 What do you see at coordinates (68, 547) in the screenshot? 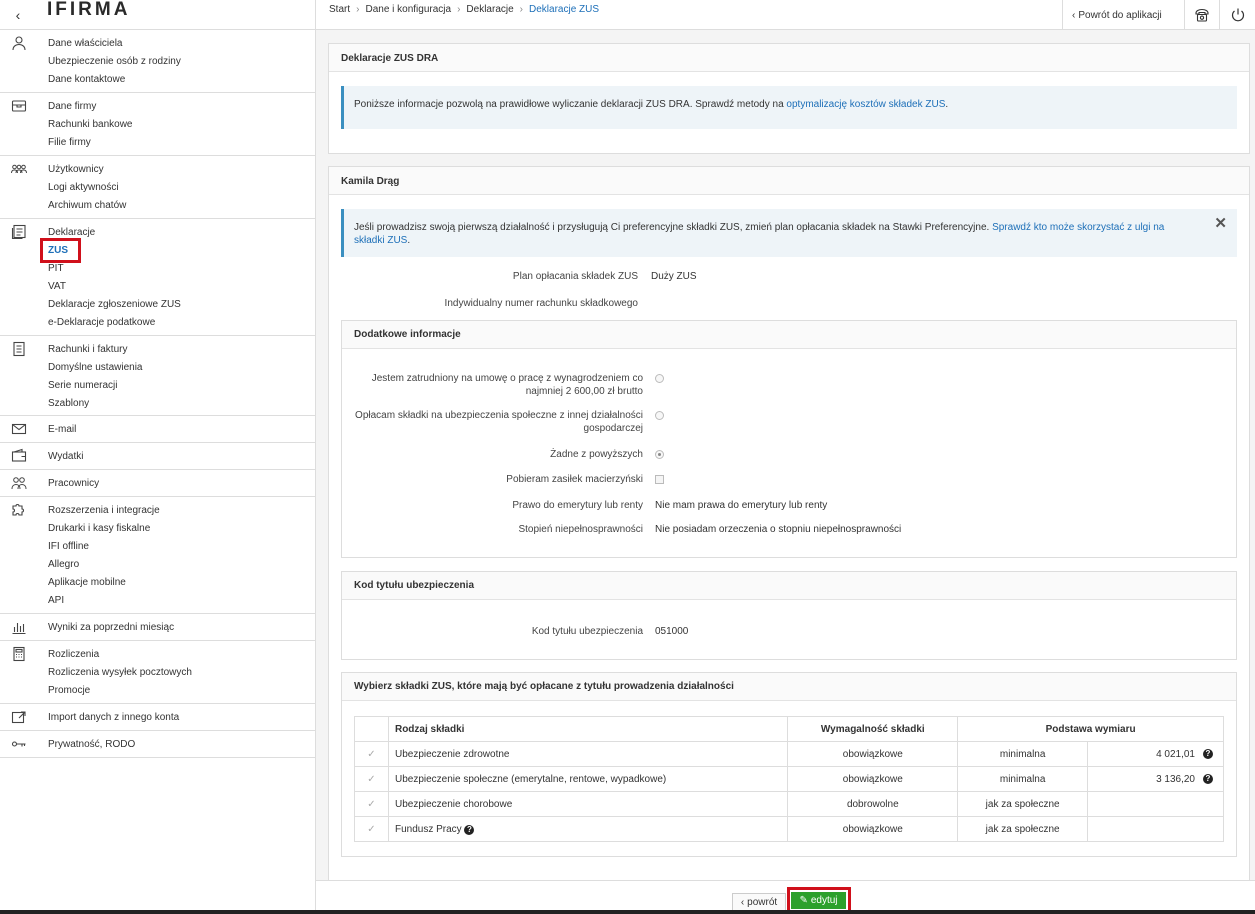
I see `sidebar-item-ifi-offline: IFI offline` at bounding box center [68, 547].